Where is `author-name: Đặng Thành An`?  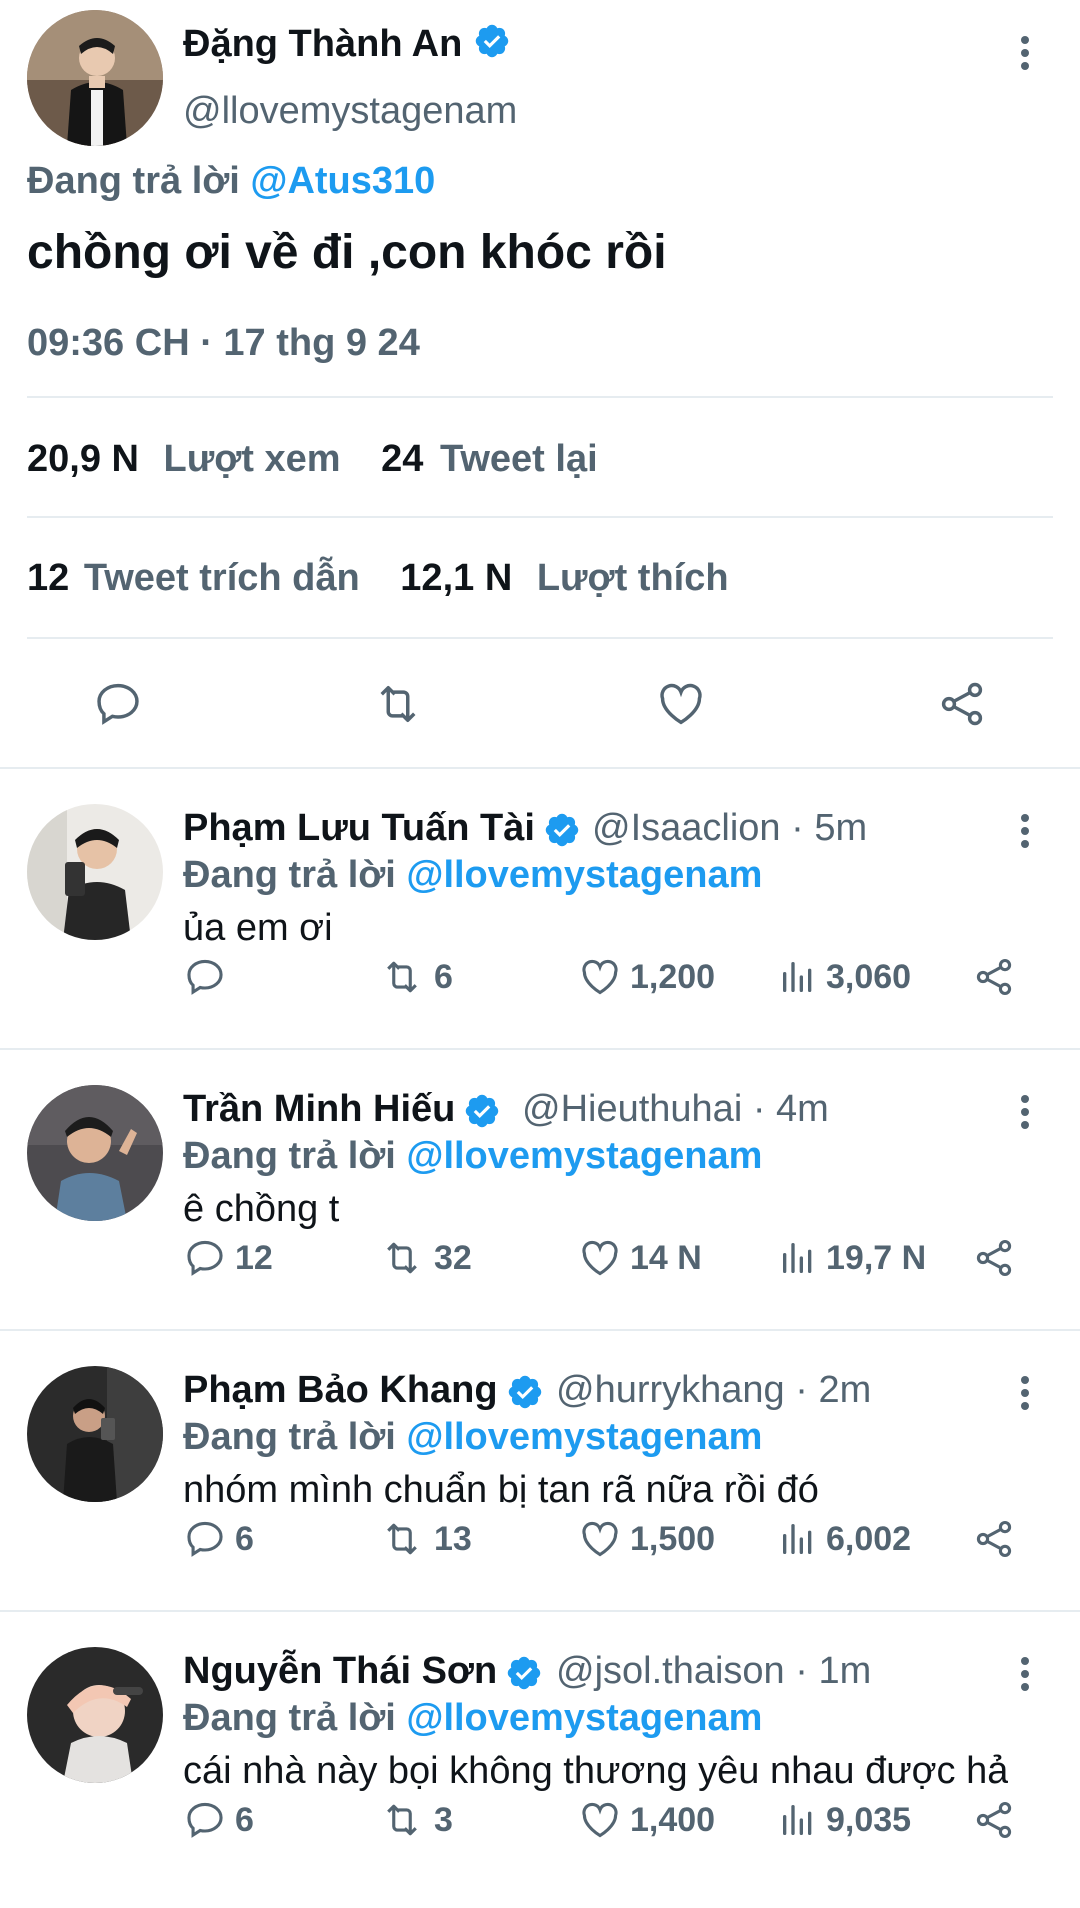
author-name: Đặng Thành An is located at coordinates (322, 44).